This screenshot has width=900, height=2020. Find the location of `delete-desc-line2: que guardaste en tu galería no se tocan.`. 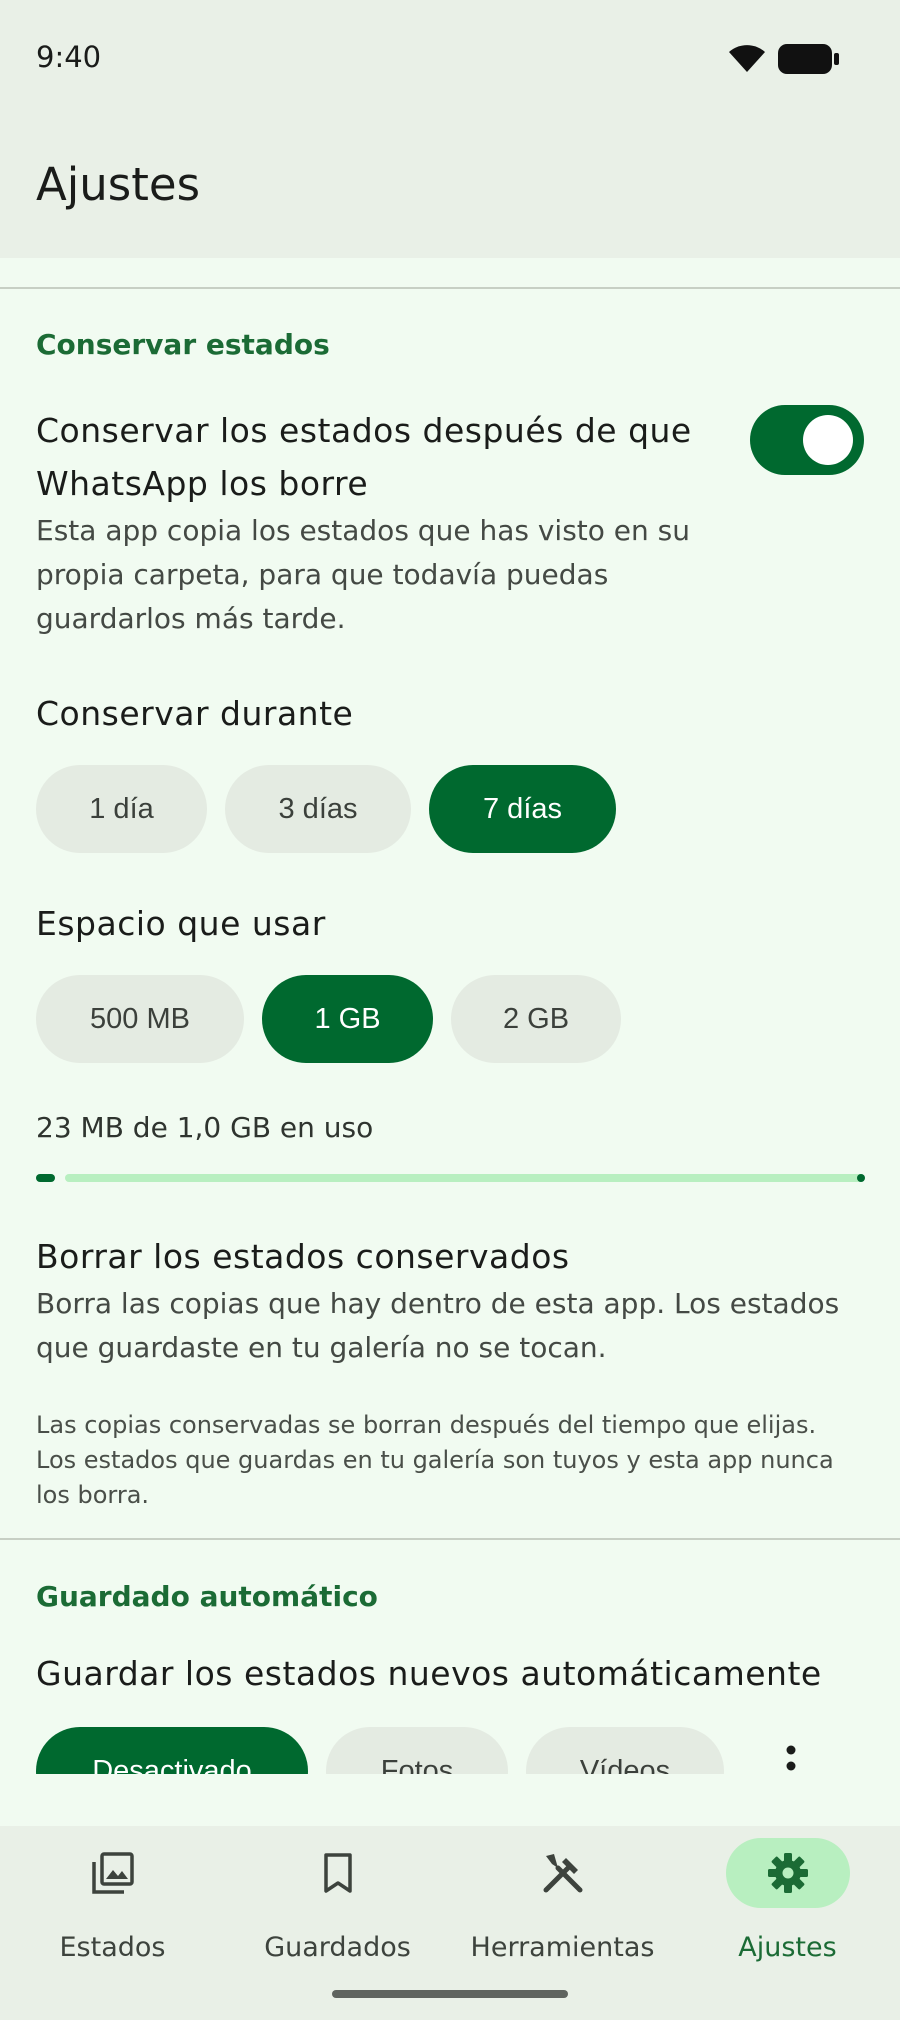

delete-desc-line2: que guardaste en tu galería no se tocan. is located at coordinates (321, 1347).